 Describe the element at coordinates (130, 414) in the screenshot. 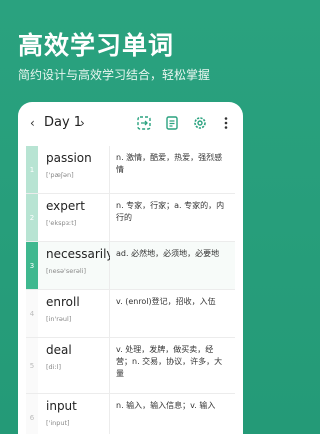

I see `word-row: 6 input ['input] n. 输入，输入信息；v. 输入` at that location.